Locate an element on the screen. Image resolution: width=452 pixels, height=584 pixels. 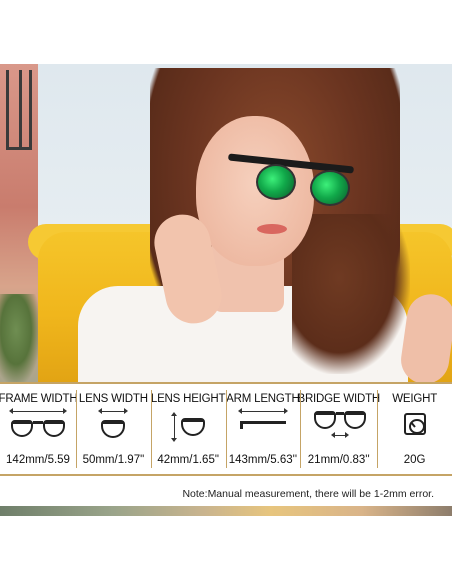
spec-bridge-width: BRIDGE WIDTH 21mm/0.83'' is located at coordinates (339, 429).